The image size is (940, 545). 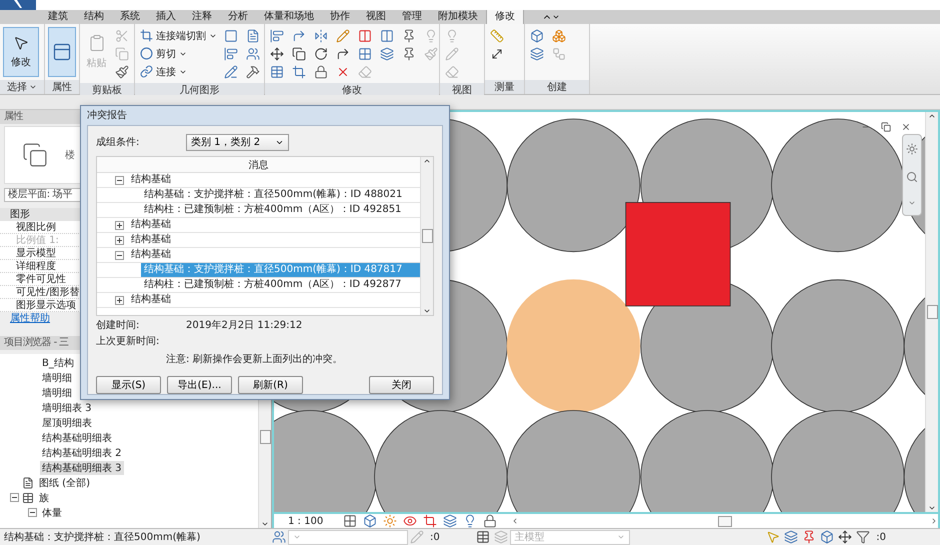 I want to click on tree-item: 结构基础明细表 2, so click(x=82, y=453).